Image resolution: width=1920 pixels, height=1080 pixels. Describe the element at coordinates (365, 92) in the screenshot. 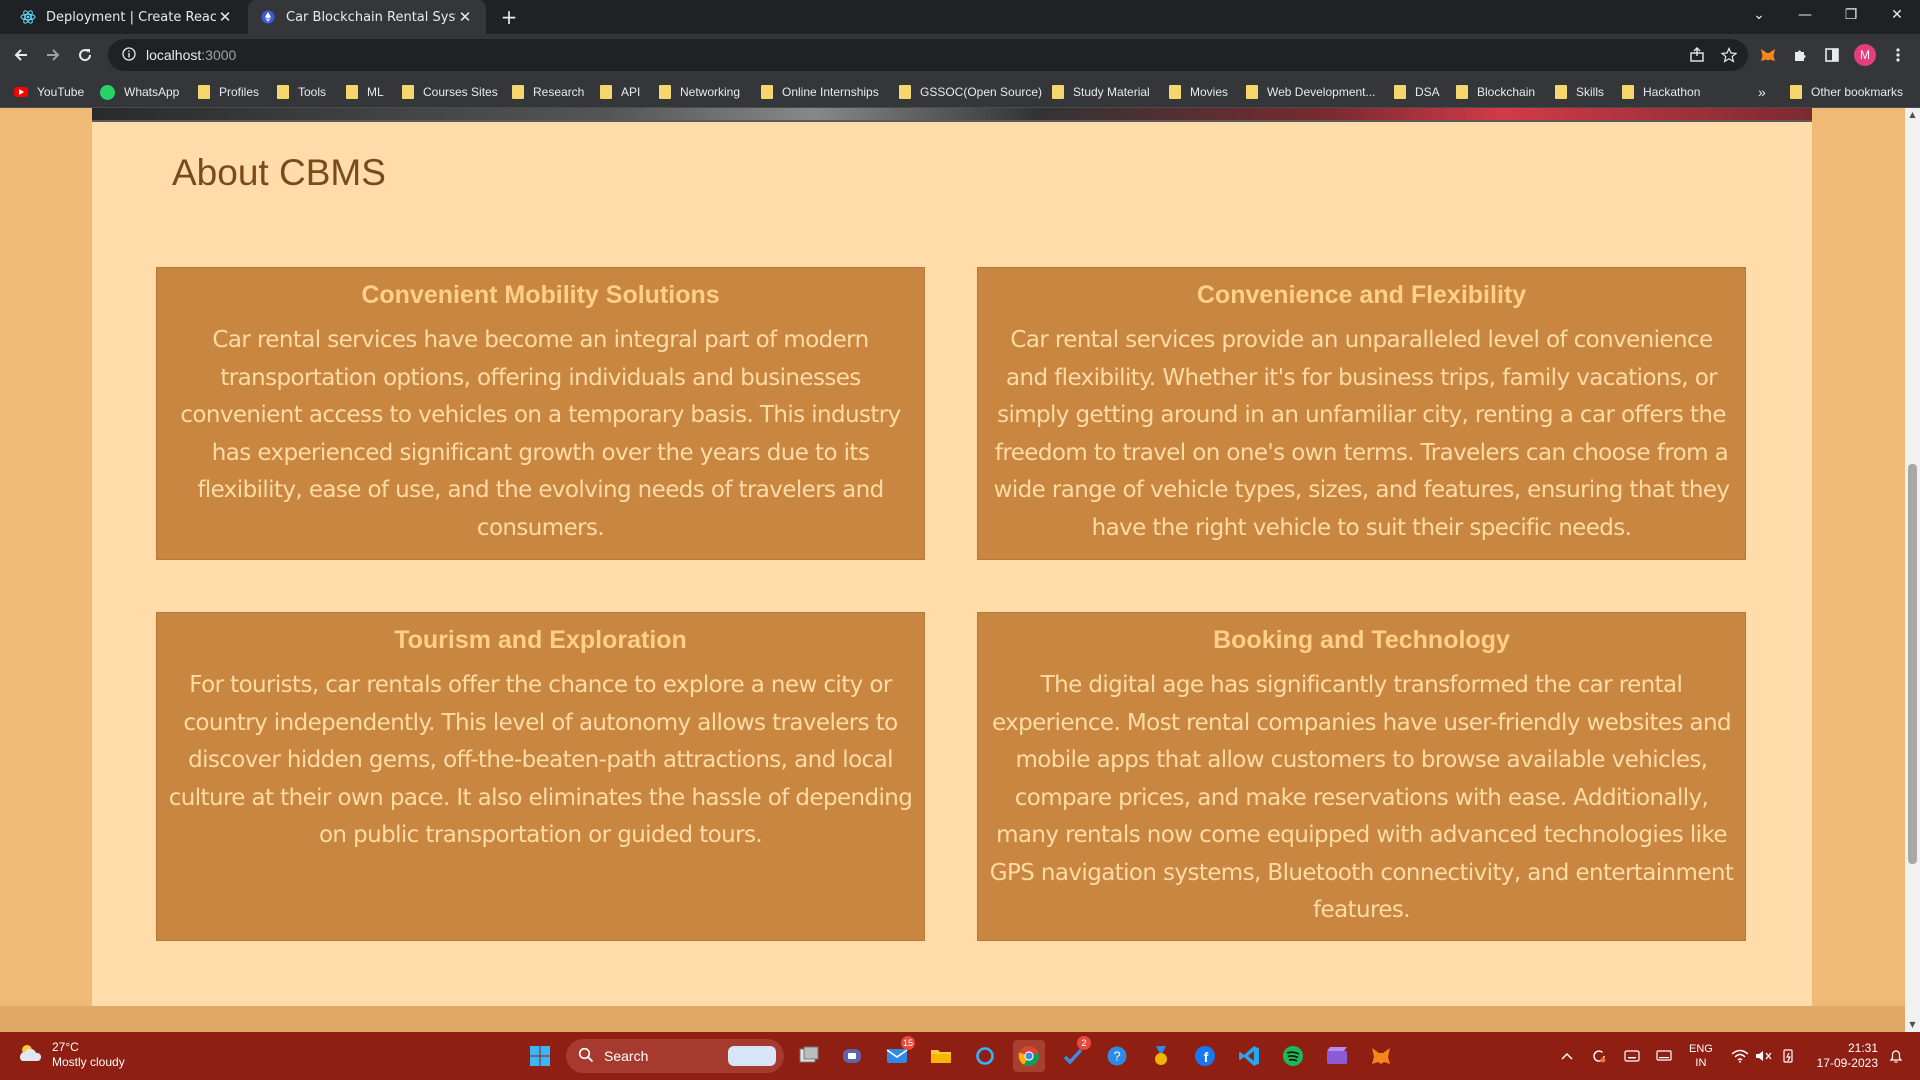

I see `bookmark-ml: ML` at that location.